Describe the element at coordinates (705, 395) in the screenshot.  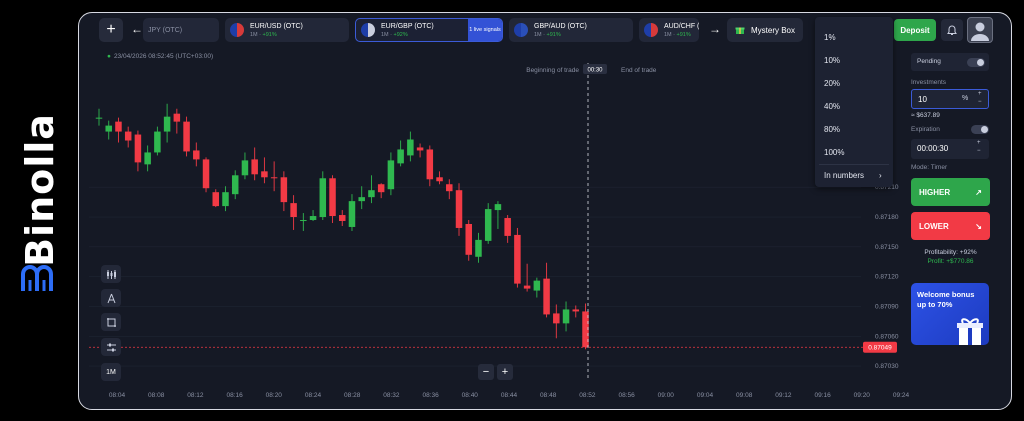
I see `x-tick-label: 09:04` at that location.